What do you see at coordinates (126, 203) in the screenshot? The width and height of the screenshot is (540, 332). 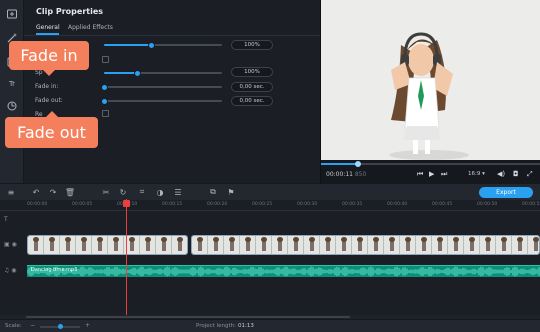 I see `playhead-handle` at bounding box center [126, 203].